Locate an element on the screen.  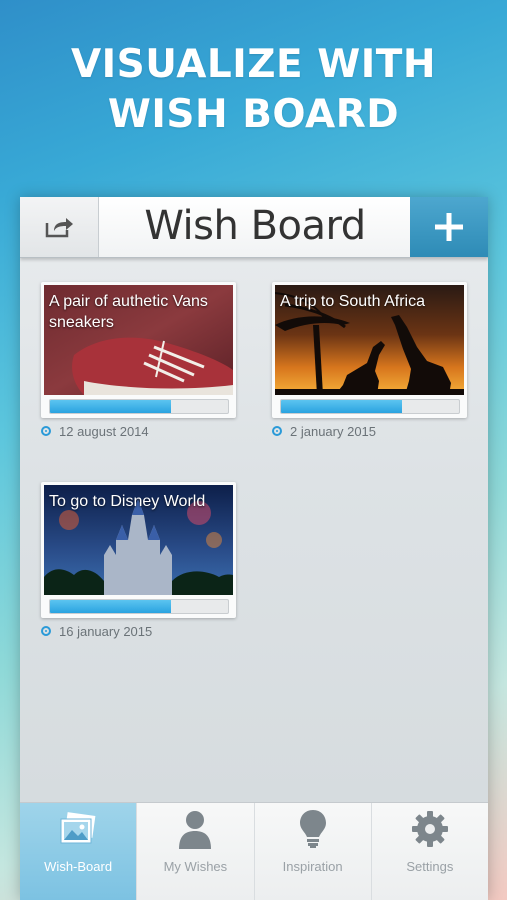
share-button is located at coordinates (59, 227).